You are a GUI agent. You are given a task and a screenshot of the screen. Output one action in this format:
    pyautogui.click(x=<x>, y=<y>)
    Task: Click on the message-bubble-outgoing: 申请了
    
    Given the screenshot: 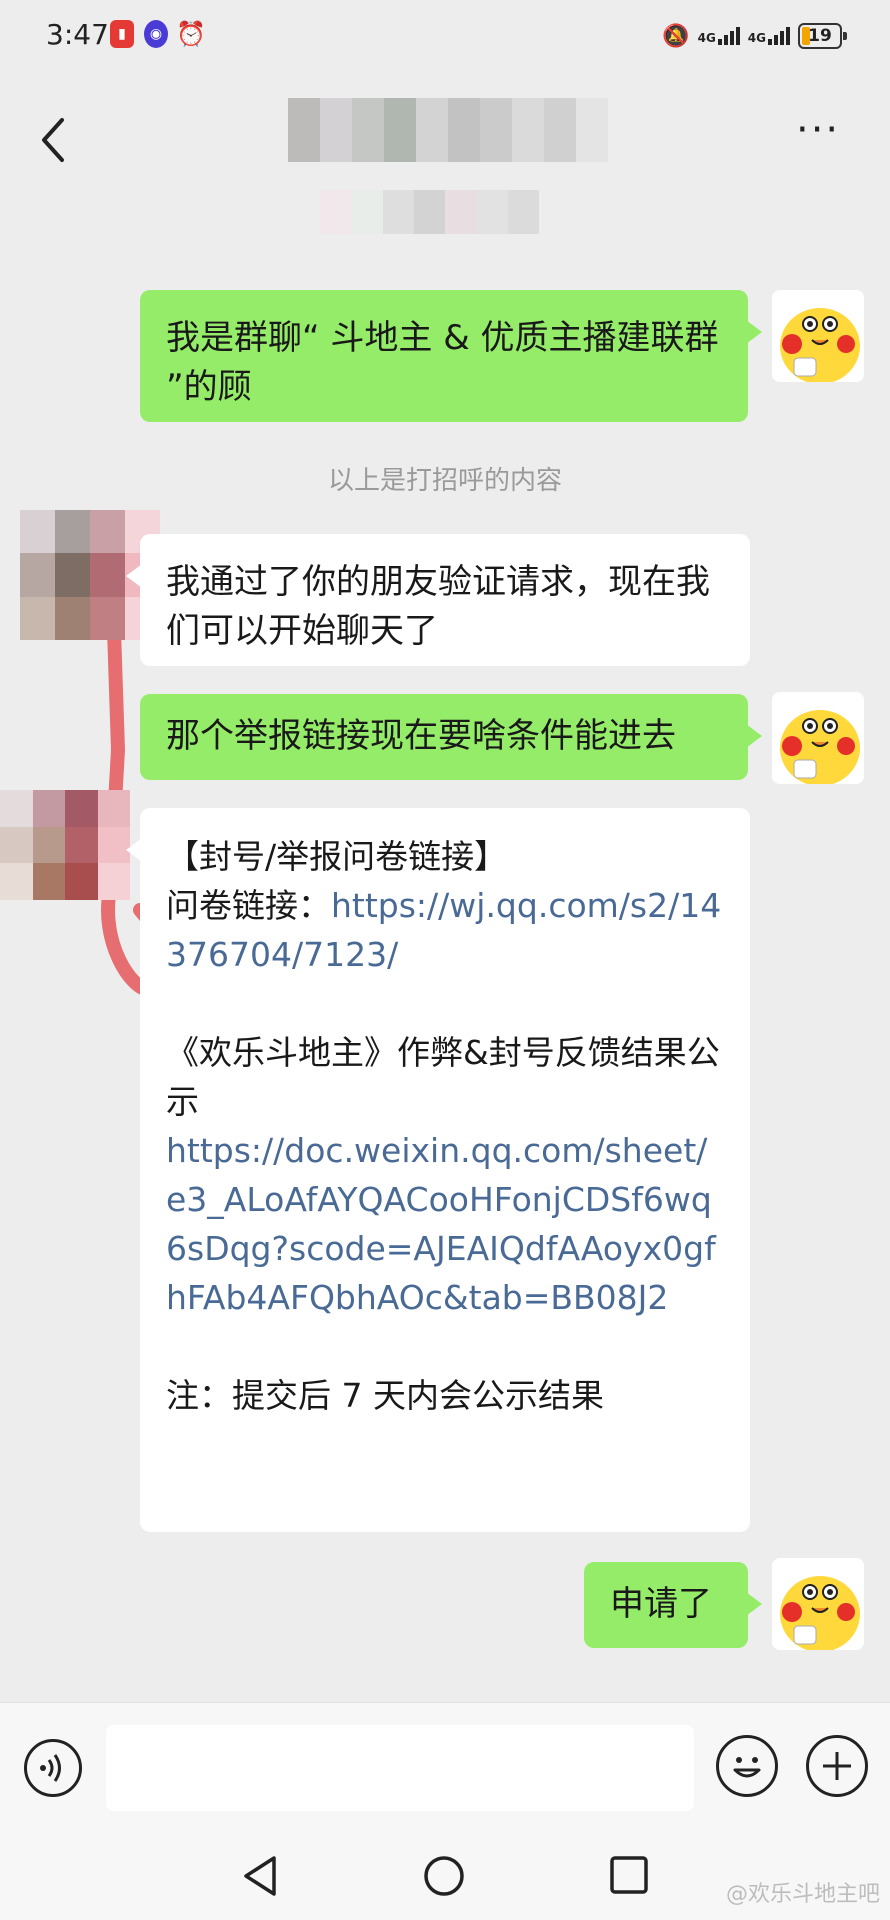 What is the action you would take?
    pyautogui.click(x=673, y=1605)
    